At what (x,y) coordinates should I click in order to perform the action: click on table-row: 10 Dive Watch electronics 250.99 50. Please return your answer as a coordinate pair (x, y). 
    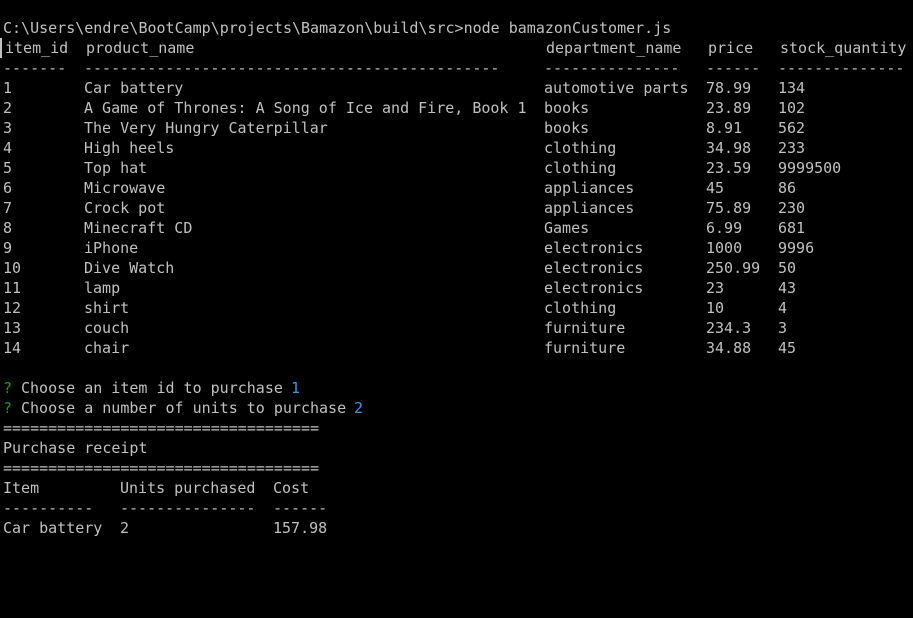
    Looking at the image, I should click on (456, 268).